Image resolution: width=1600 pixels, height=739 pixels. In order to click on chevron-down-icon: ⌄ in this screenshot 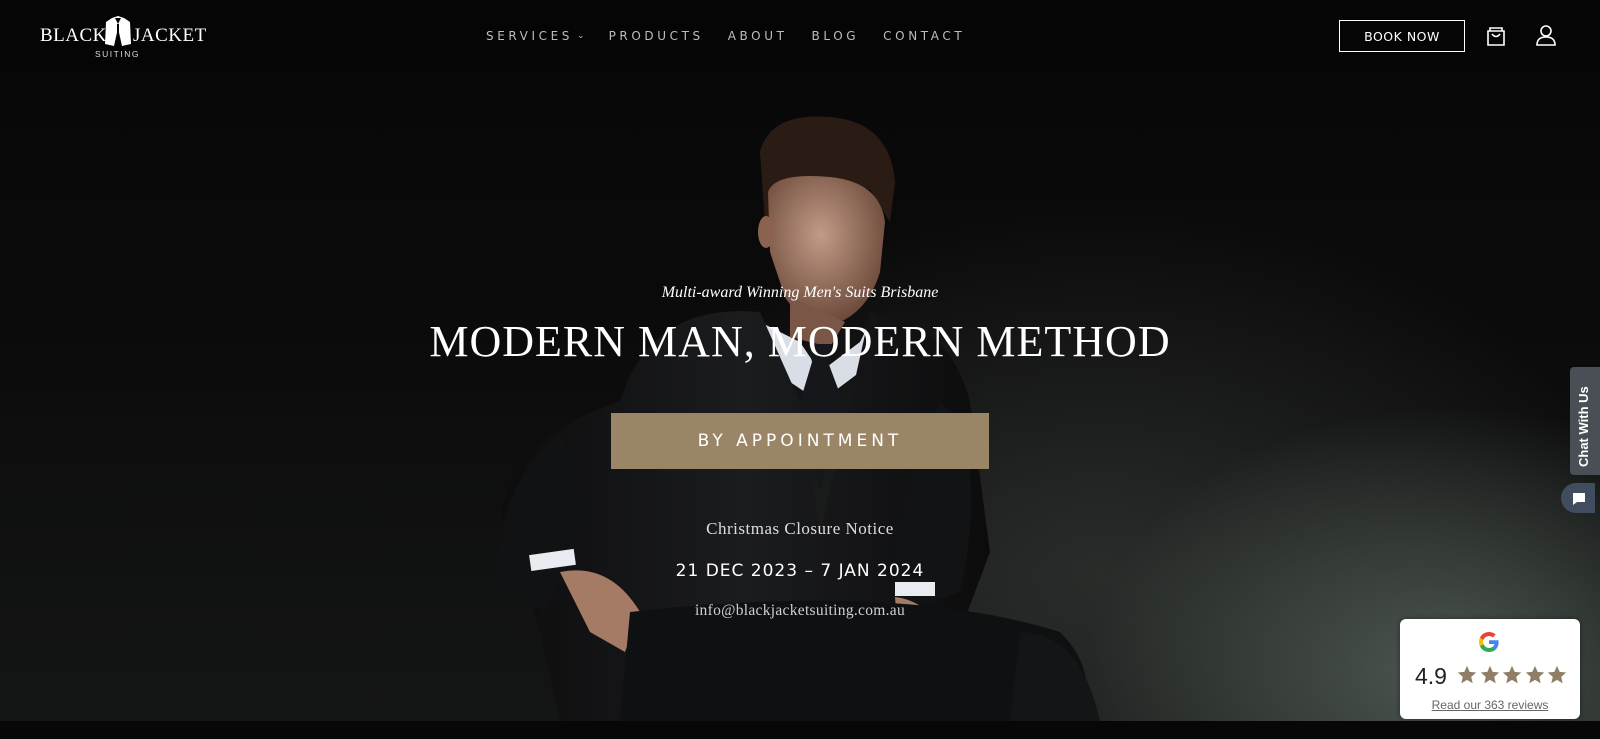, I will do `click(581, 36)`.